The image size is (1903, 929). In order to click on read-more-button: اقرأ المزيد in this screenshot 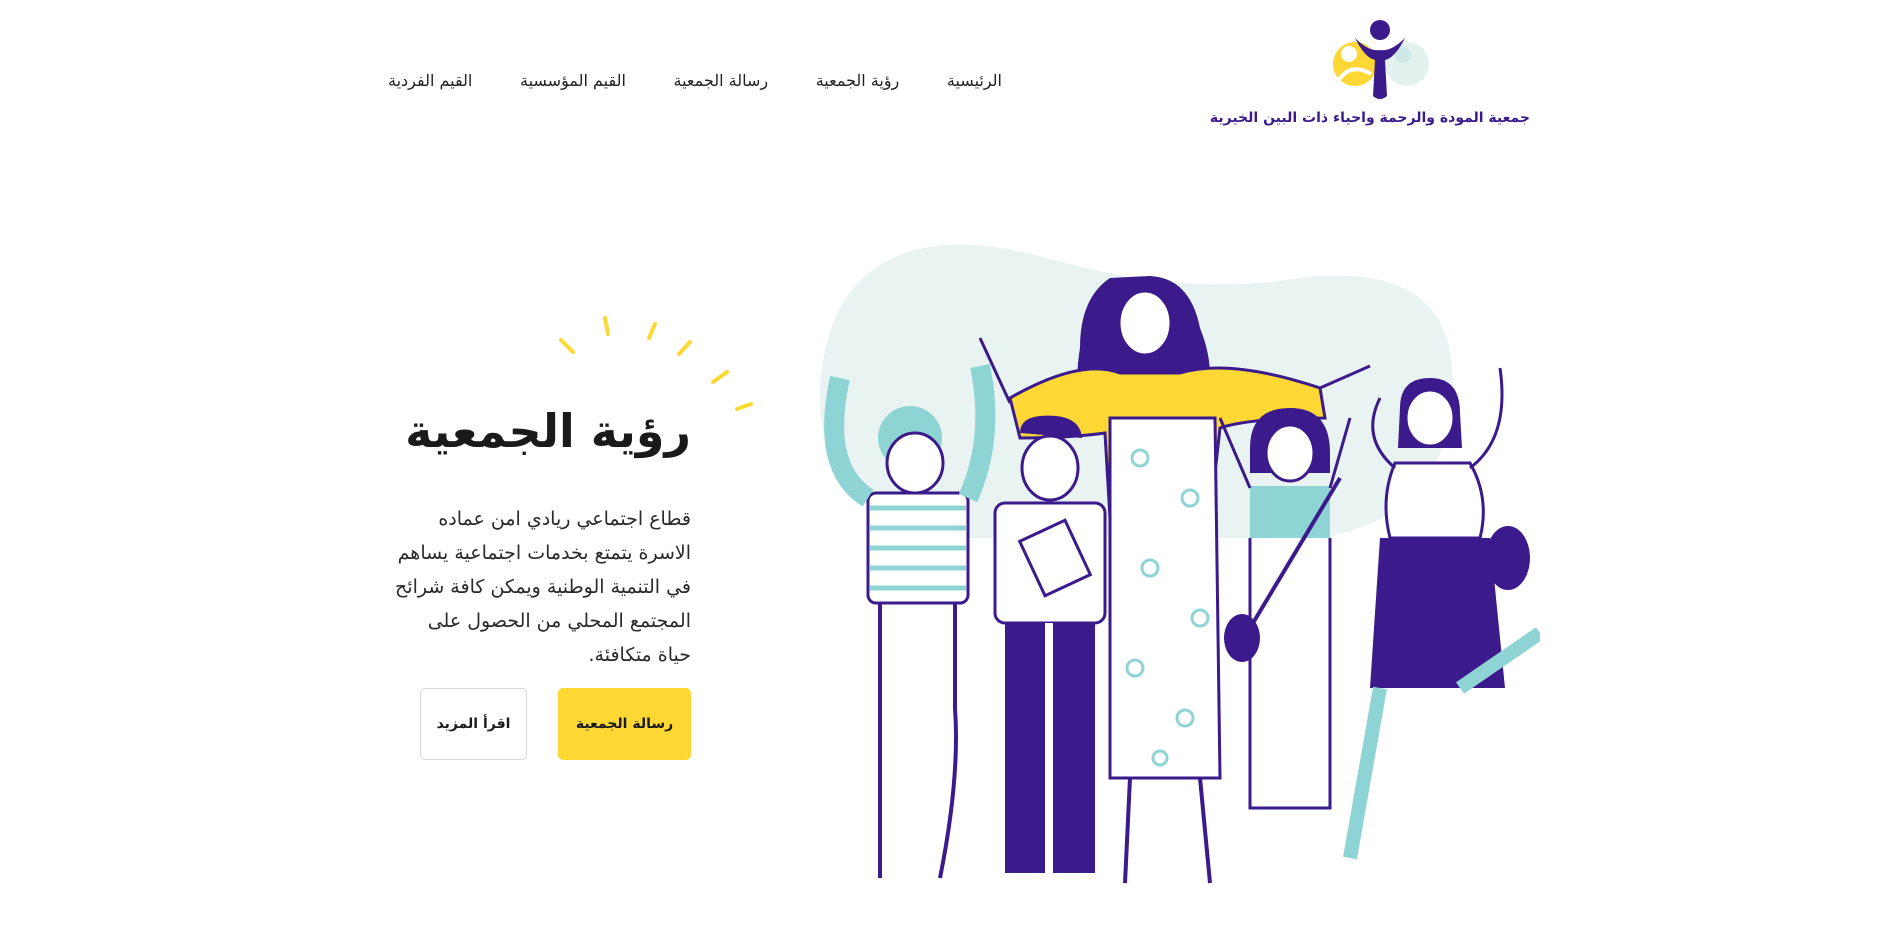, I will do `click(473, 724)`.